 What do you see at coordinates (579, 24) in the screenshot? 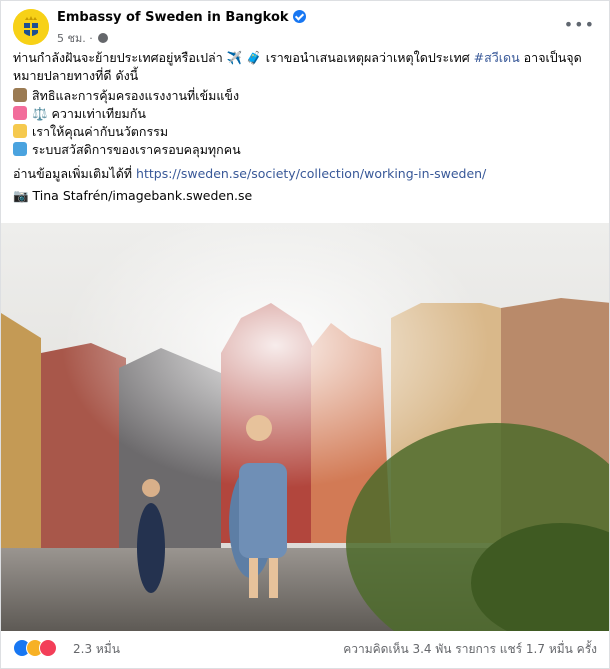
I see `more-options-button: •••` at bounding box center [579, 24].